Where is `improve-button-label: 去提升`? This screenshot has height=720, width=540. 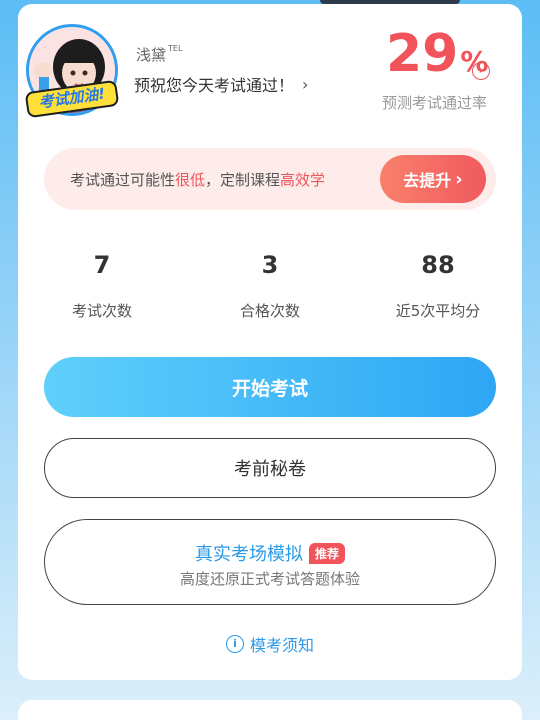 improve-button-label: 去提升 is located at coordinates (427, 180).